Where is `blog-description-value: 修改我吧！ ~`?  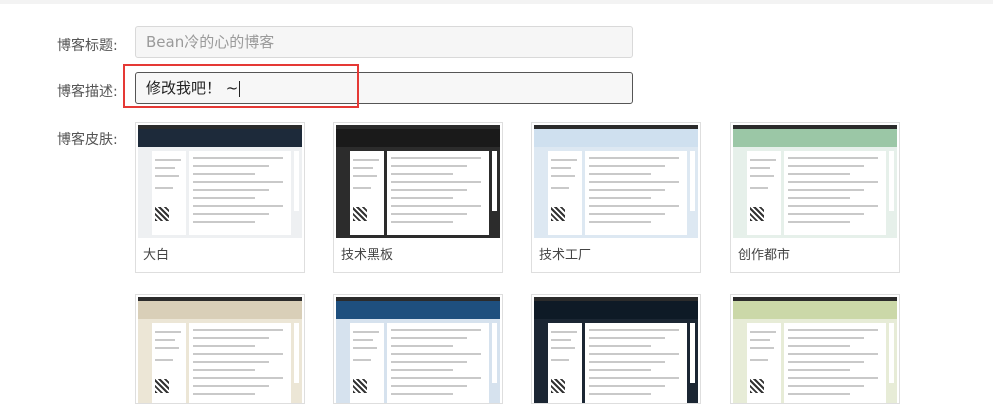
blog-description-value: 修改我吧！ ~ is located at coordinates (192, 88).